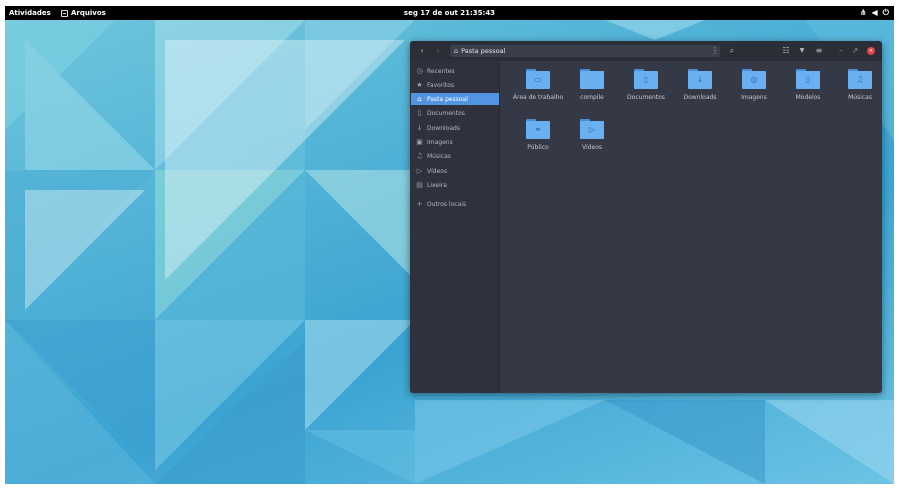 The width and height of the screenshot is (899, 489). Describe the element at coordinates (446, 113) in the screenshot. I see `sidebar-item-label: Documentos` at that location.